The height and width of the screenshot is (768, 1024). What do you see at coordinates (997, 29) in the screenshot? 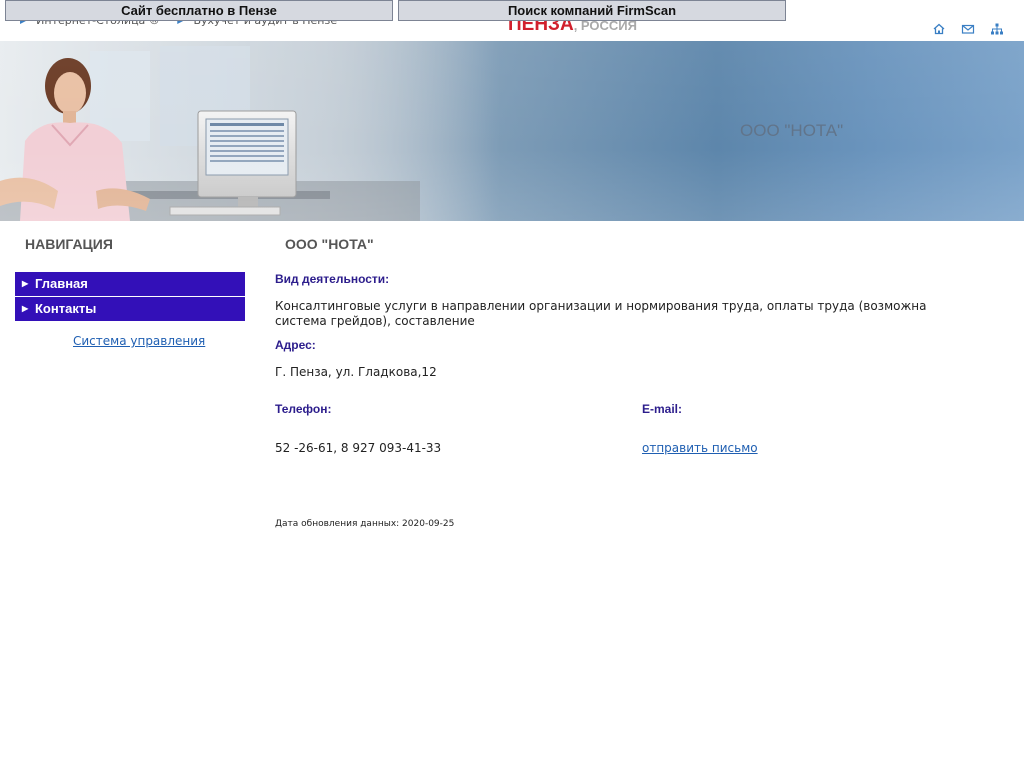
I see `sitemap-icon` at bounding box center [997, 29].